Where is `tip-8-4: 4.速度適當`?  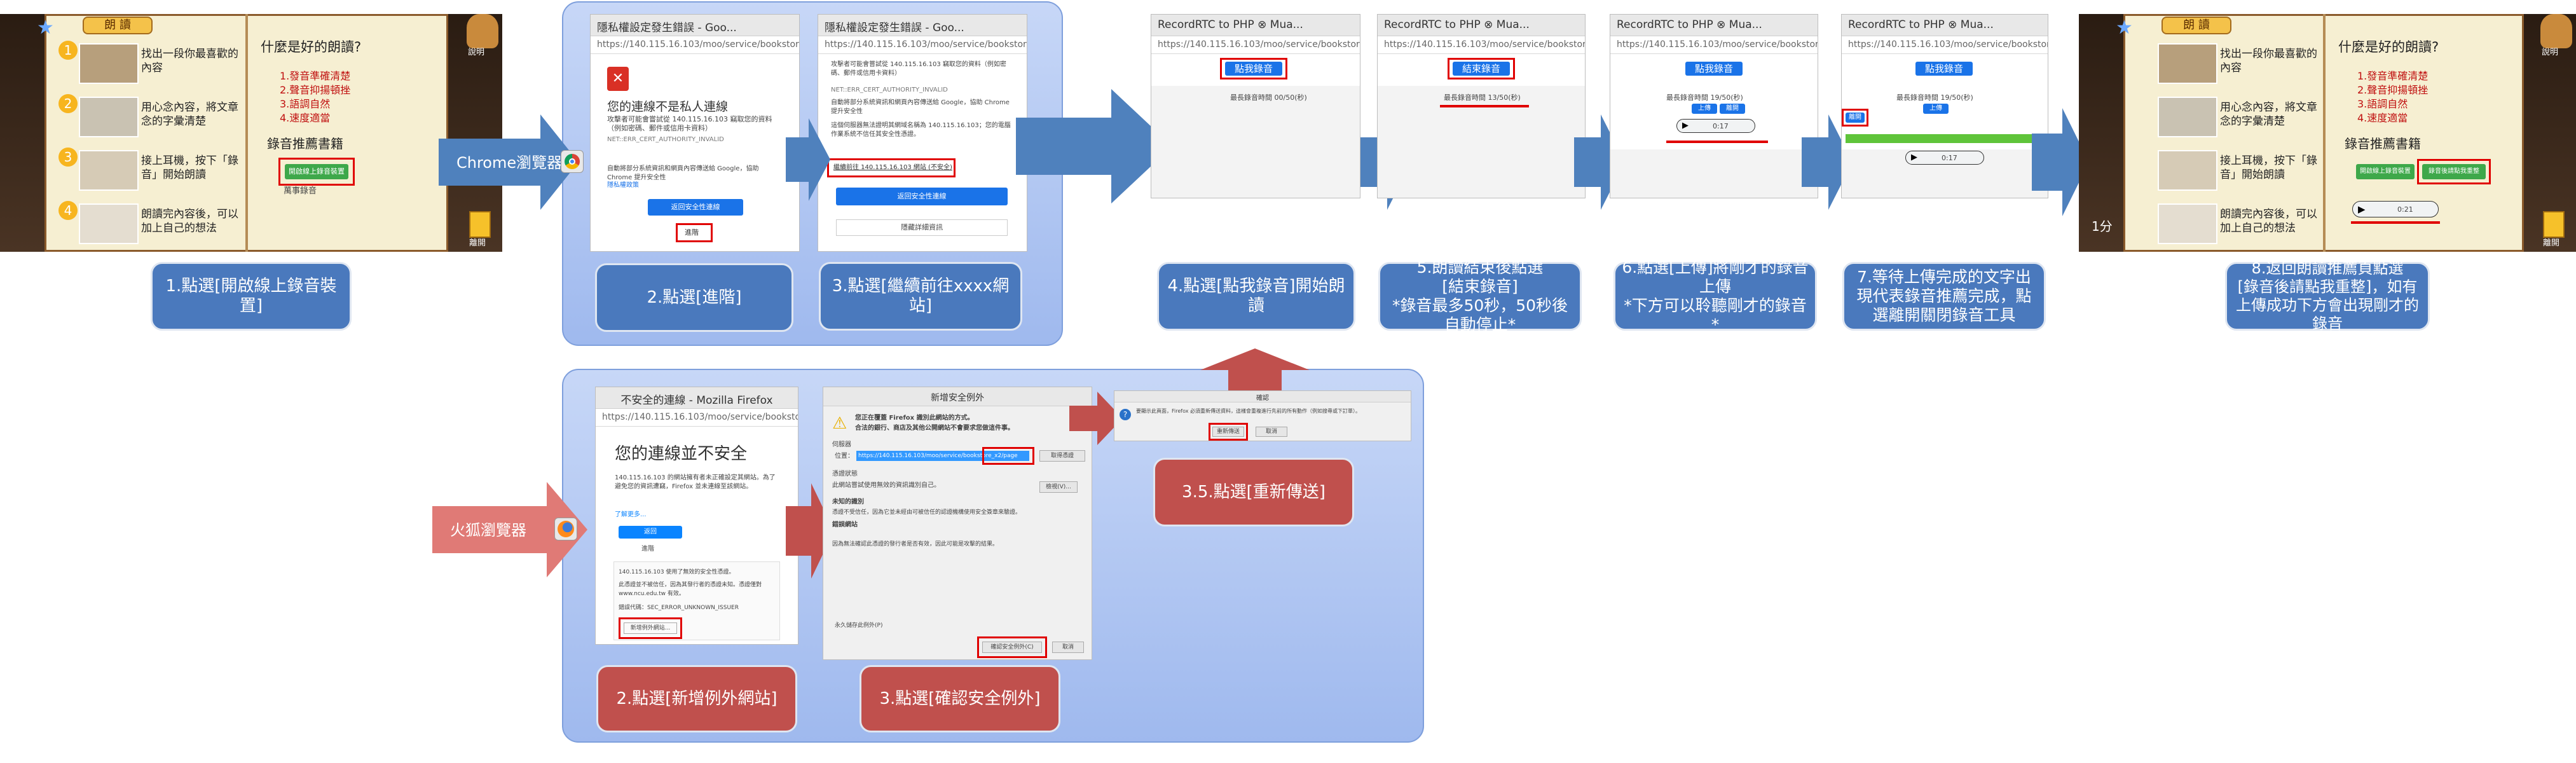 tip-8-4: 4.速度適當 is located at coordinates (2382, 118).